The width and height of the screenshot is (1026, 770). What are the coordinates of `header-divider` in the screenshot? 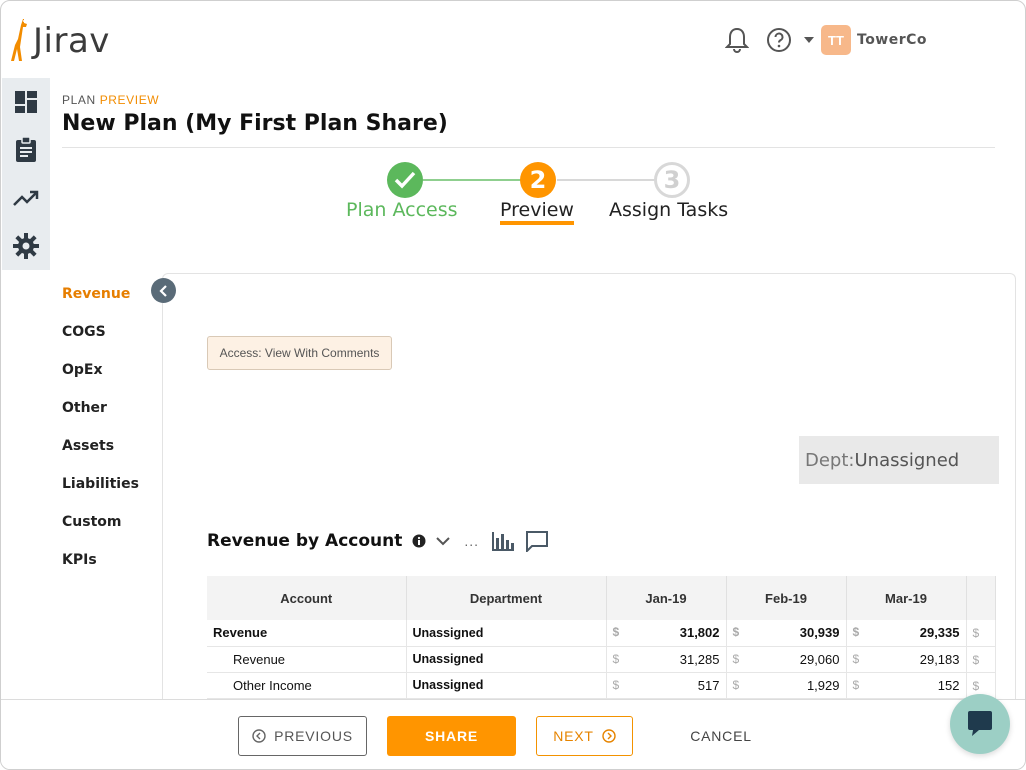 It's located at (528, 147).